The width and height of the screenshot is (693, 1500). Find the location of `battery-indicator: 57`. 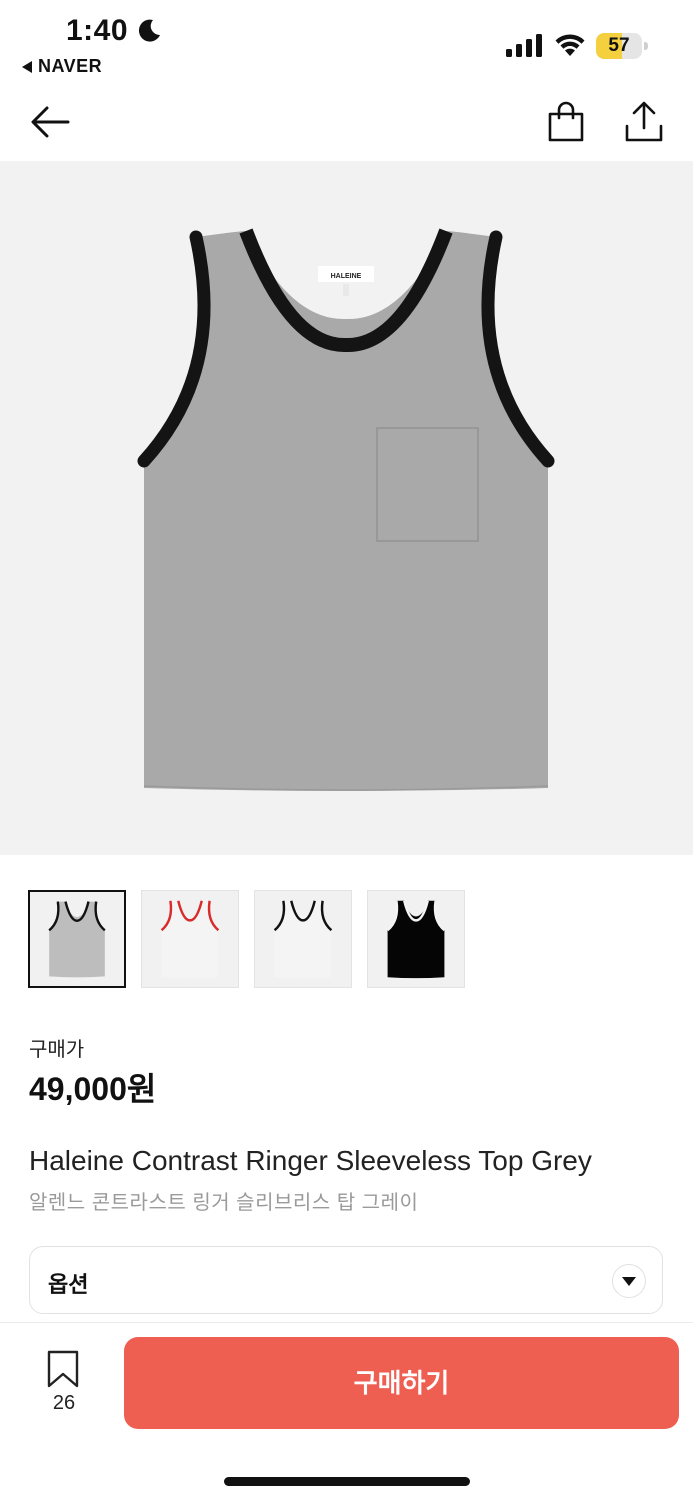

battery-indicator: 57 is located at coordinates (622, 46).